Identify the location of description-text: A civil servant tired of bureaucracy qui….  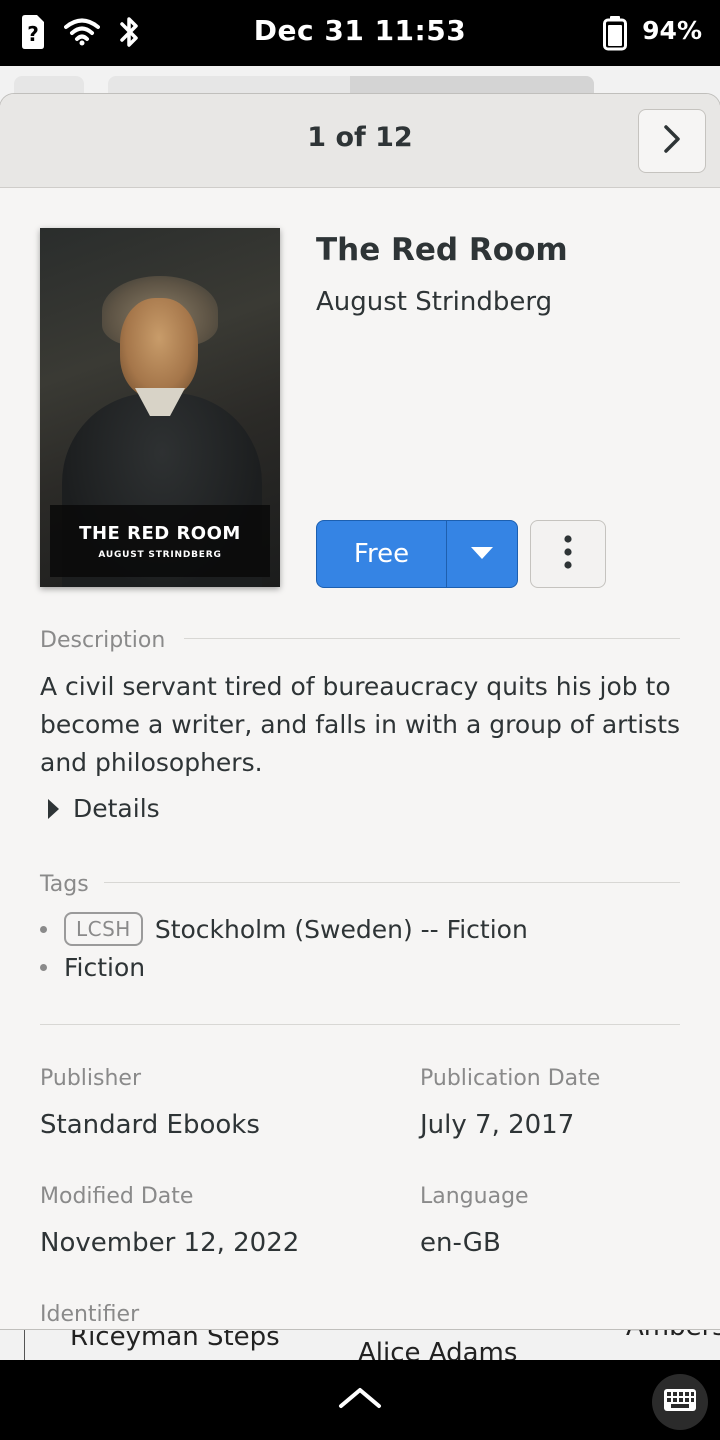
(360, 724).